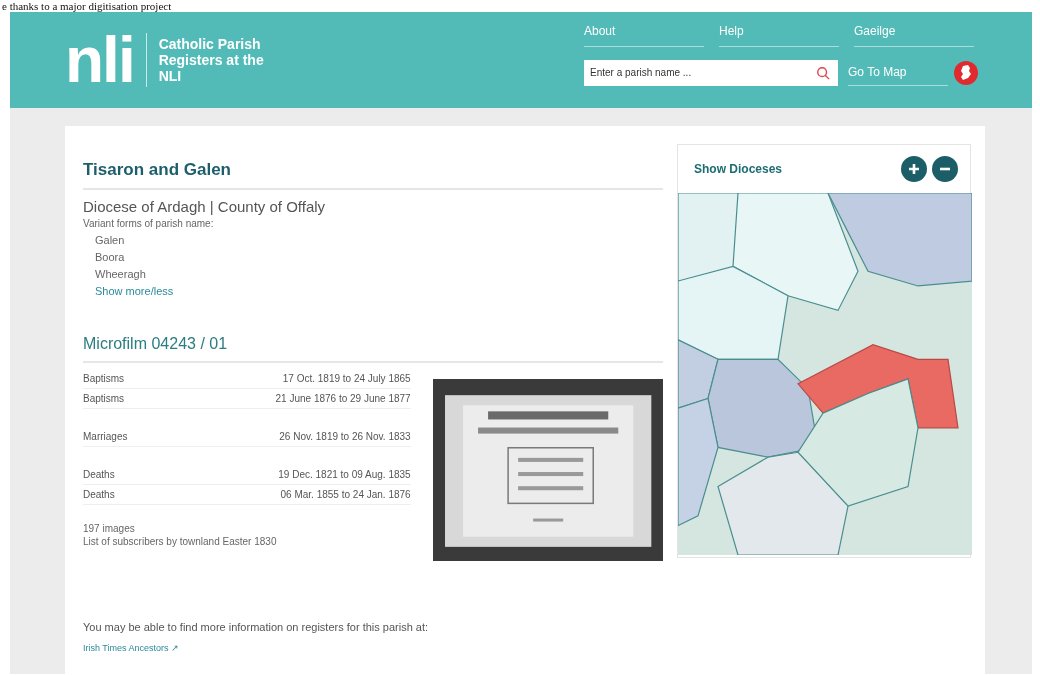 This screenshot has width=1040, height=675. I want to click on nav-link: Help, so click(779, 33).